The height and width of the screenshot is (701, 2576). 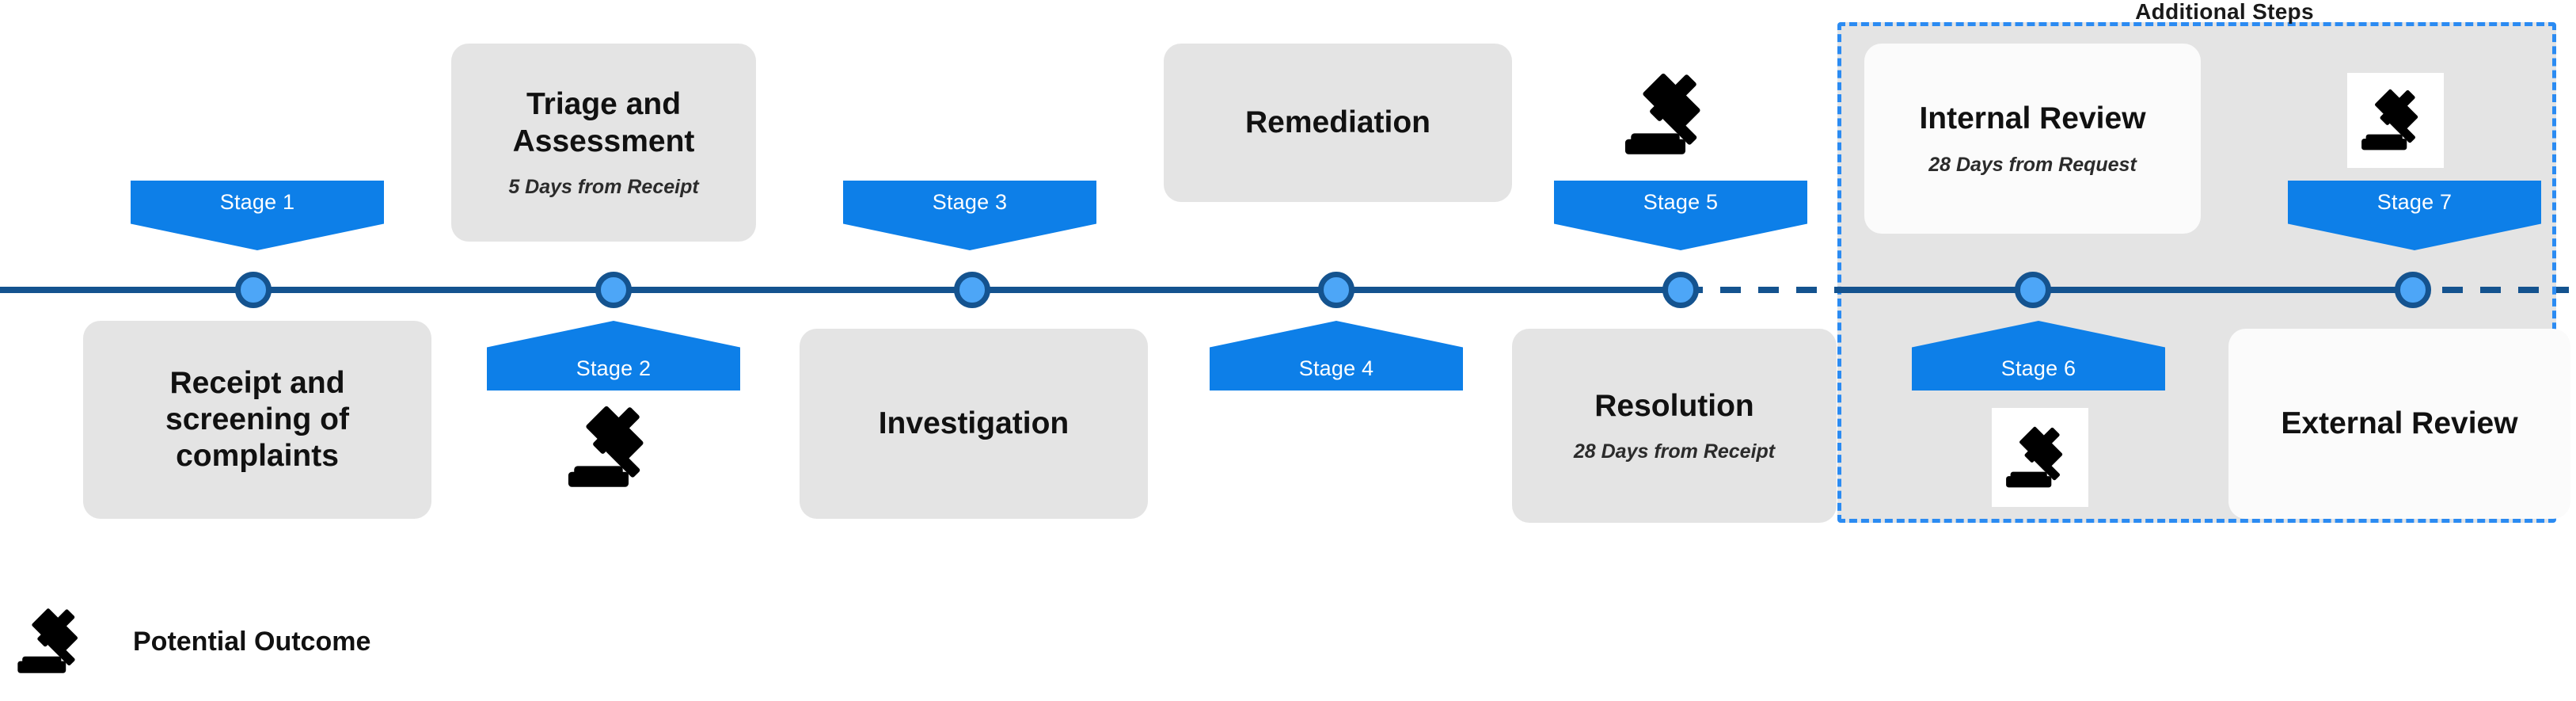 What do you see at coordinates (257, 202) in the screenshot?
I see `stage-badge-1-label: Stage 1` at bounding box center [257, 202].